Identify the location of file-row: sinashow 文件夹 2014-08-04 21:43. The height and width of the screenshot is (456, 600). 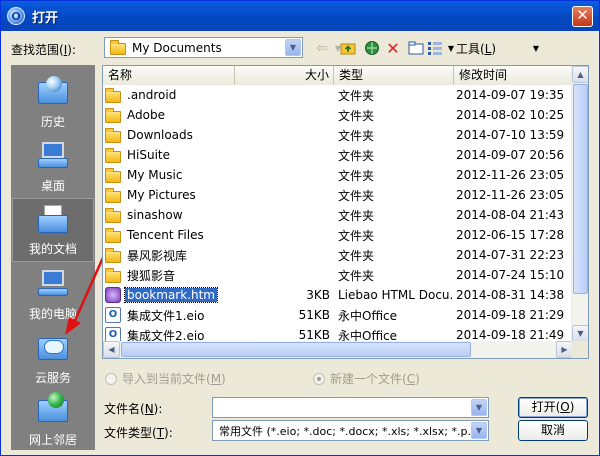
(338, 215).